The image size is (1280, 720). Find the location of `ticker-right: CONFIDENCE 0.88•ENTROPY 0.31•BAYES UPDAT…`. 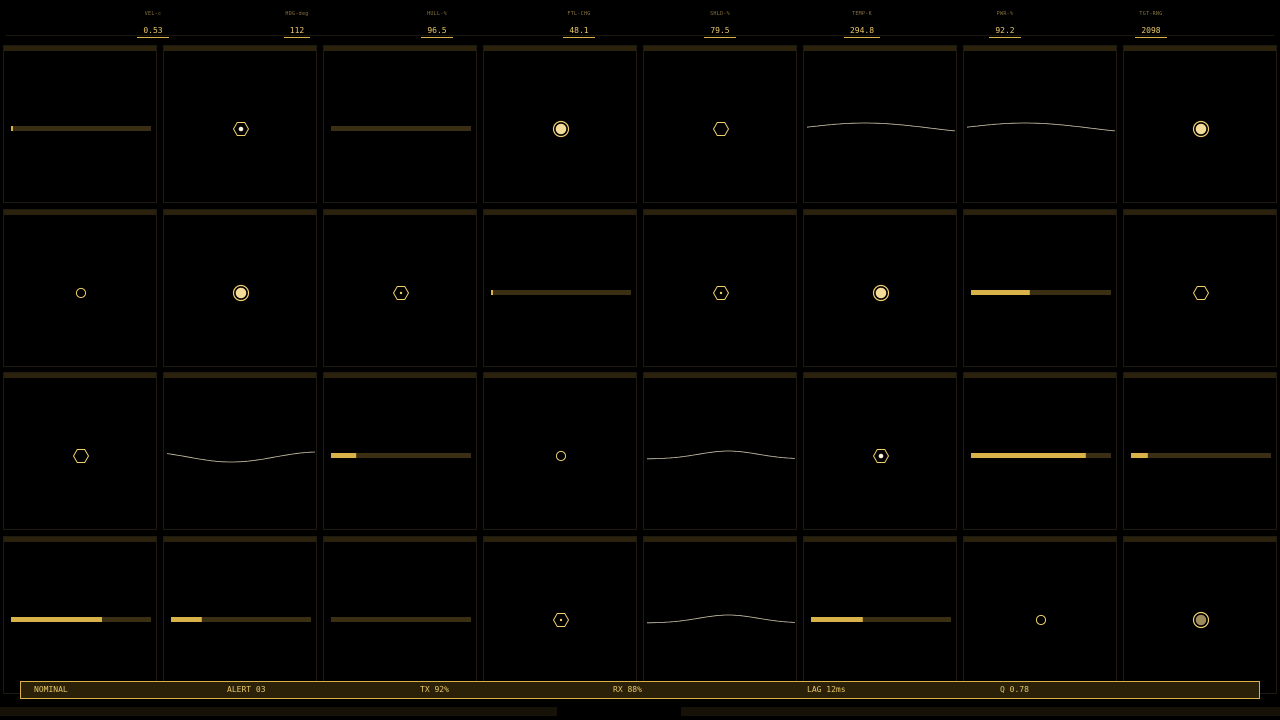

ticker-right: CONFIDENCE 0.88•ENTROPY 0.31•BAYES UPDAT… is located at coordinates (980, 711).